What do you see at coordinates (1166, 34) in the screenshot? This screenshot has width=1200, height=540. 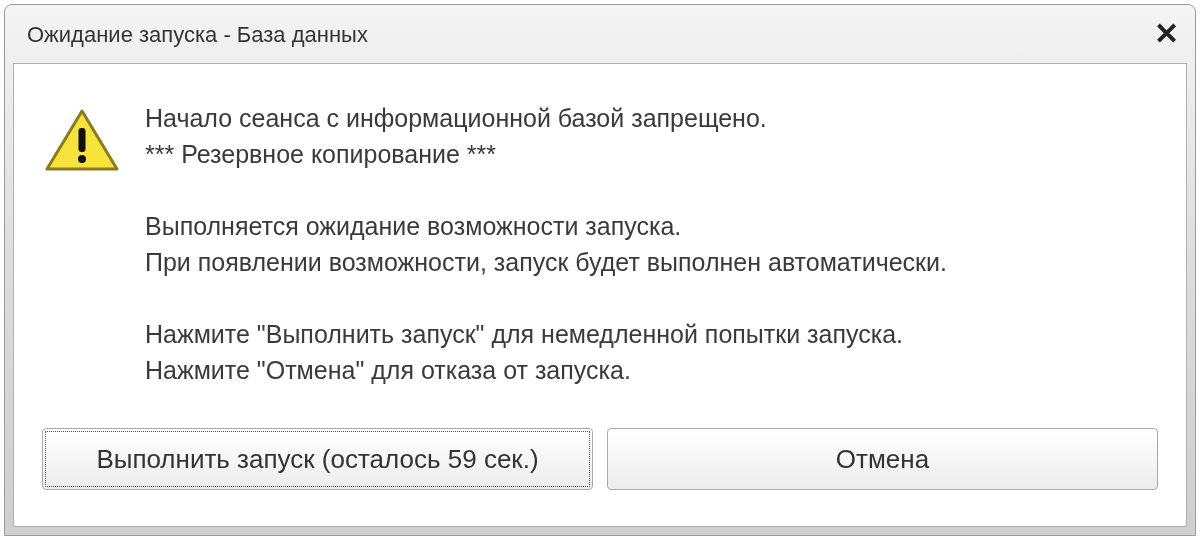 I see `close-button: ✕` at bounding box center [1166, 34].